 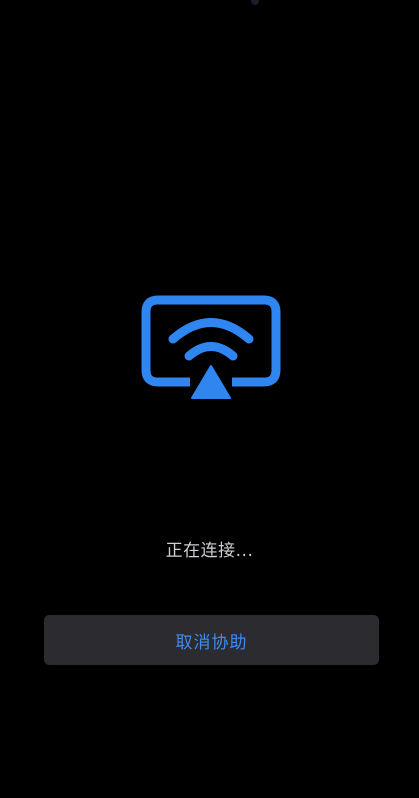 I want to click on screen-share-icon, so click(x=211, y=347).